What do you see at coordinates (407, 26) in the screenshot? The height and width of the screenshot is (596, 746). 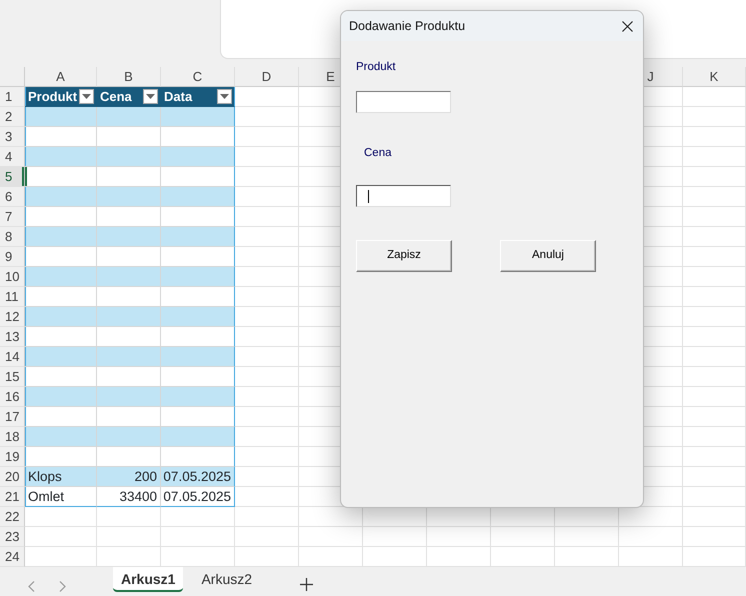 I see `dialog-title: Dodawanie Produktu` at bounding box center [407, 26].